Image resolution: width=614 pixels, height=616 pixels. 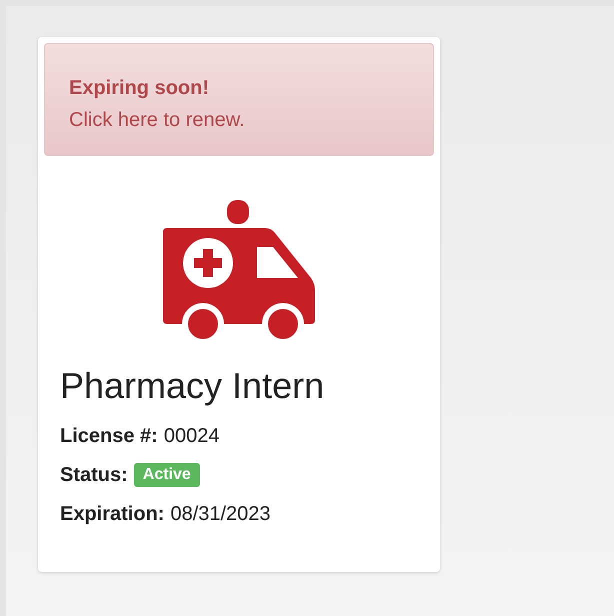 I want to click on field-label: Status:, so click(x=94, y=475).